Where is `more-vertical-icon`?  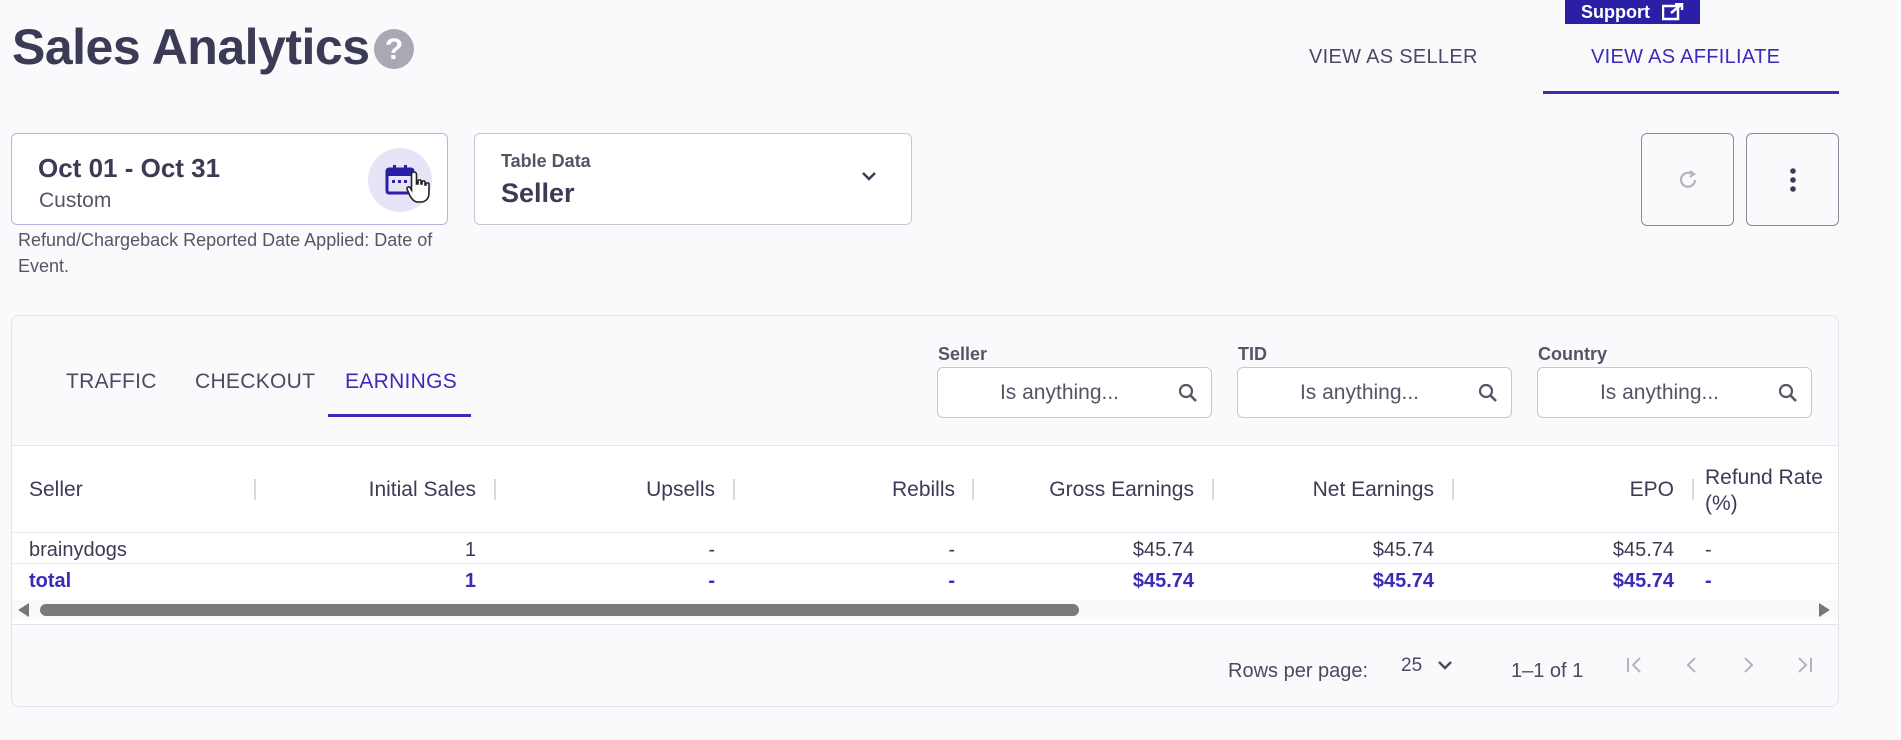
more-vertical-icon is located at coordinates (1792, 179).